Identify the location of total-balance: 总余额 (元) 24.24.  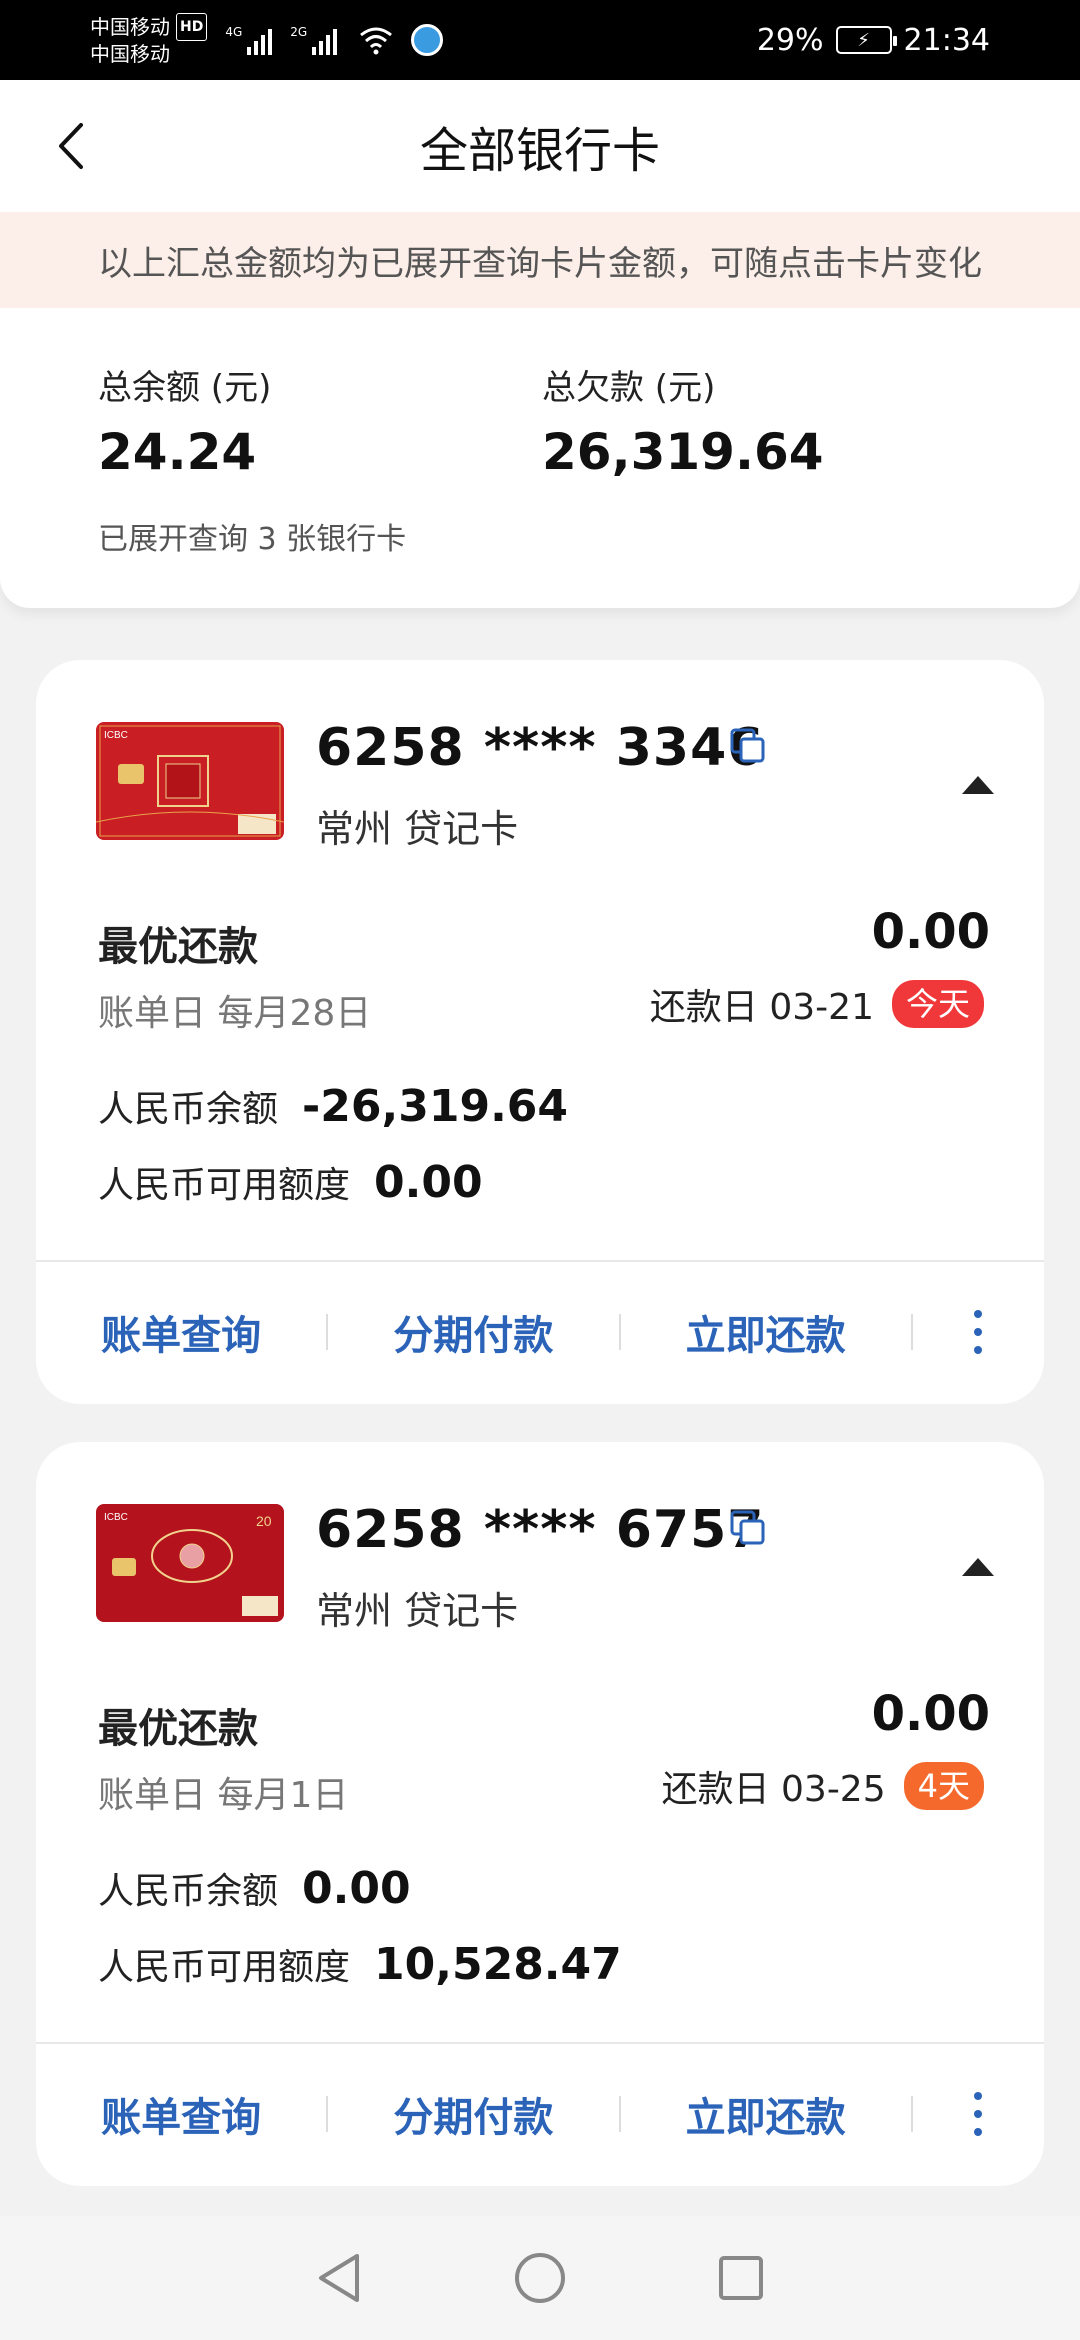
(184, 420).